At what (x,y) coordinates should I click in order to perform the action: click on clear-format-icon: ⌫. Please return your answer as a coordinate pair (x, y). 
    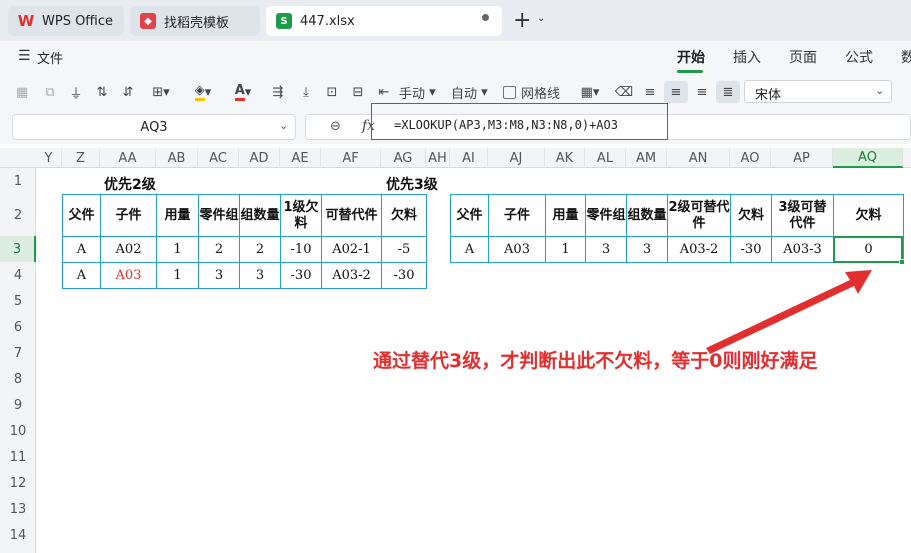
    Looking at the image, I should click on (624, 92).